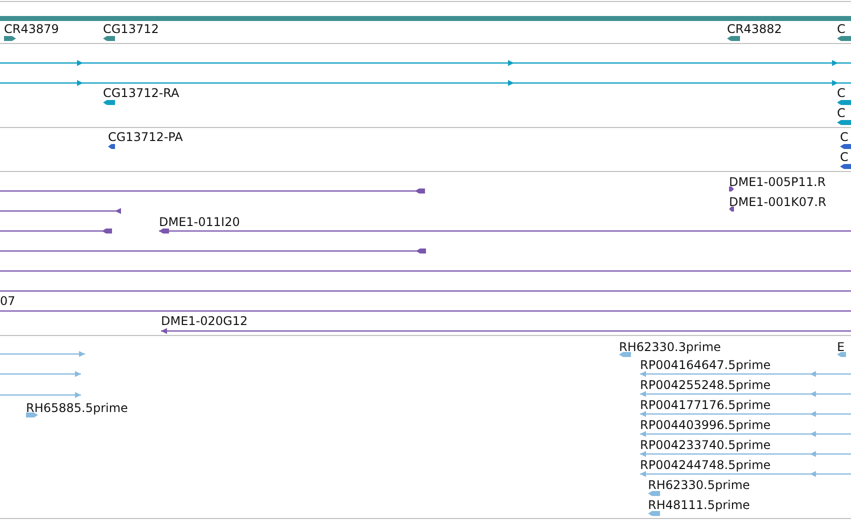 The image size is (851, 521). I want to click on feature-label: CG13712-PA, so click(145, 137).